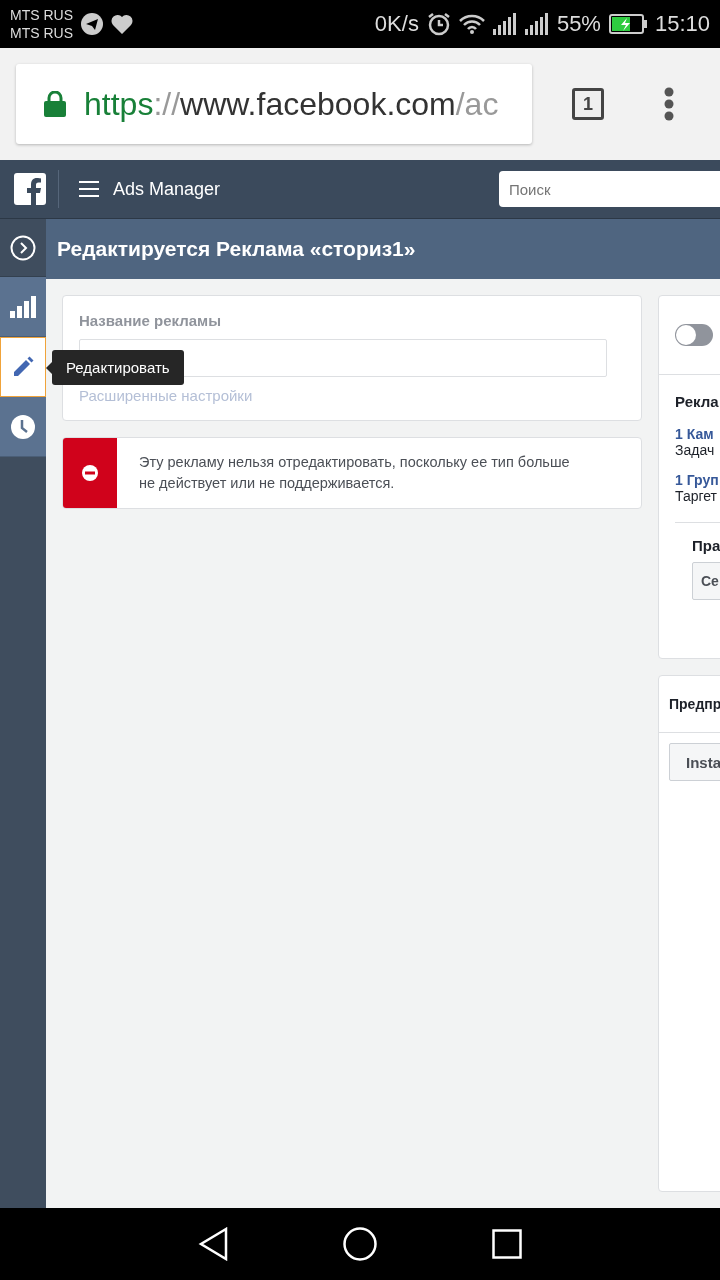  Describe the element at coordinates (150, 320) in the screenshot. I see `field-label: Название рекламы` at that location.